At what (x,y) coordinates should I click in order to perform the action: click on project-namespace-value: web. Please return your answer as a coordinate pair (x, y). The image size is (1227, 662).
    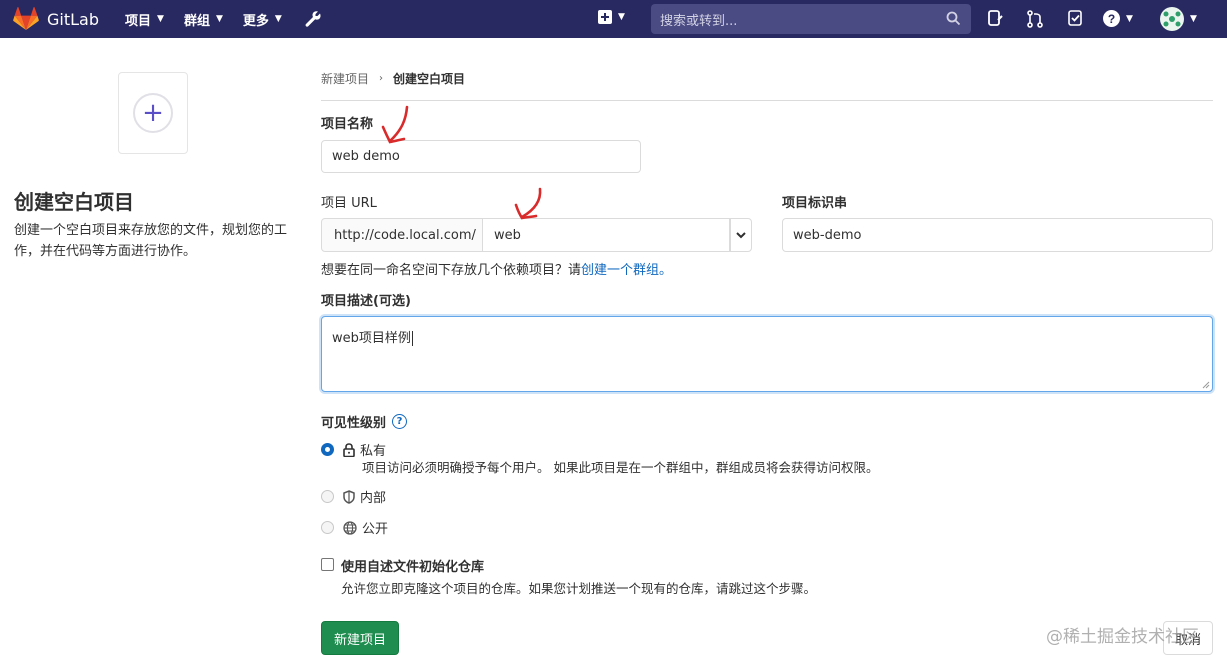
    Looking at the image, I should click on (507, 235).